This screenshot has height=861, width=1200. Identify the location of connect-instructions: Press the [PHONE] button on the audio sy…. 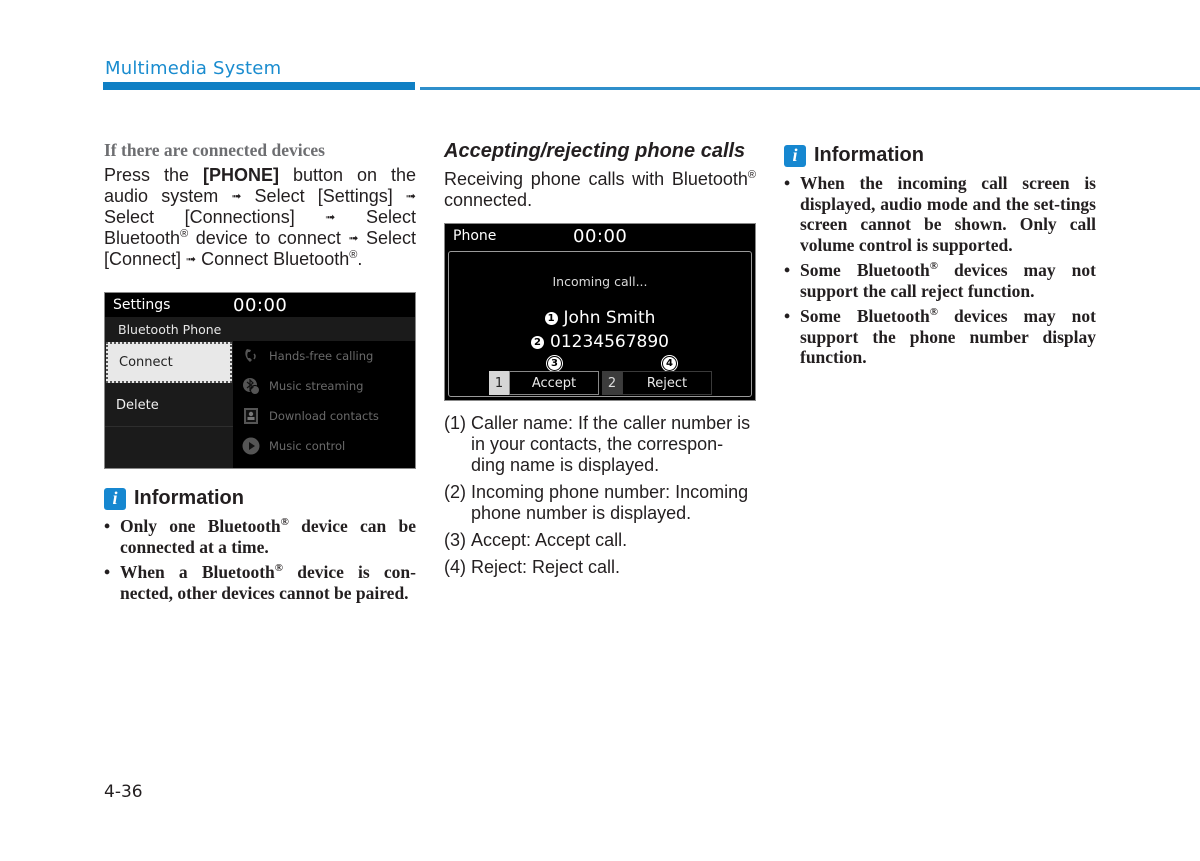
(260, 217).